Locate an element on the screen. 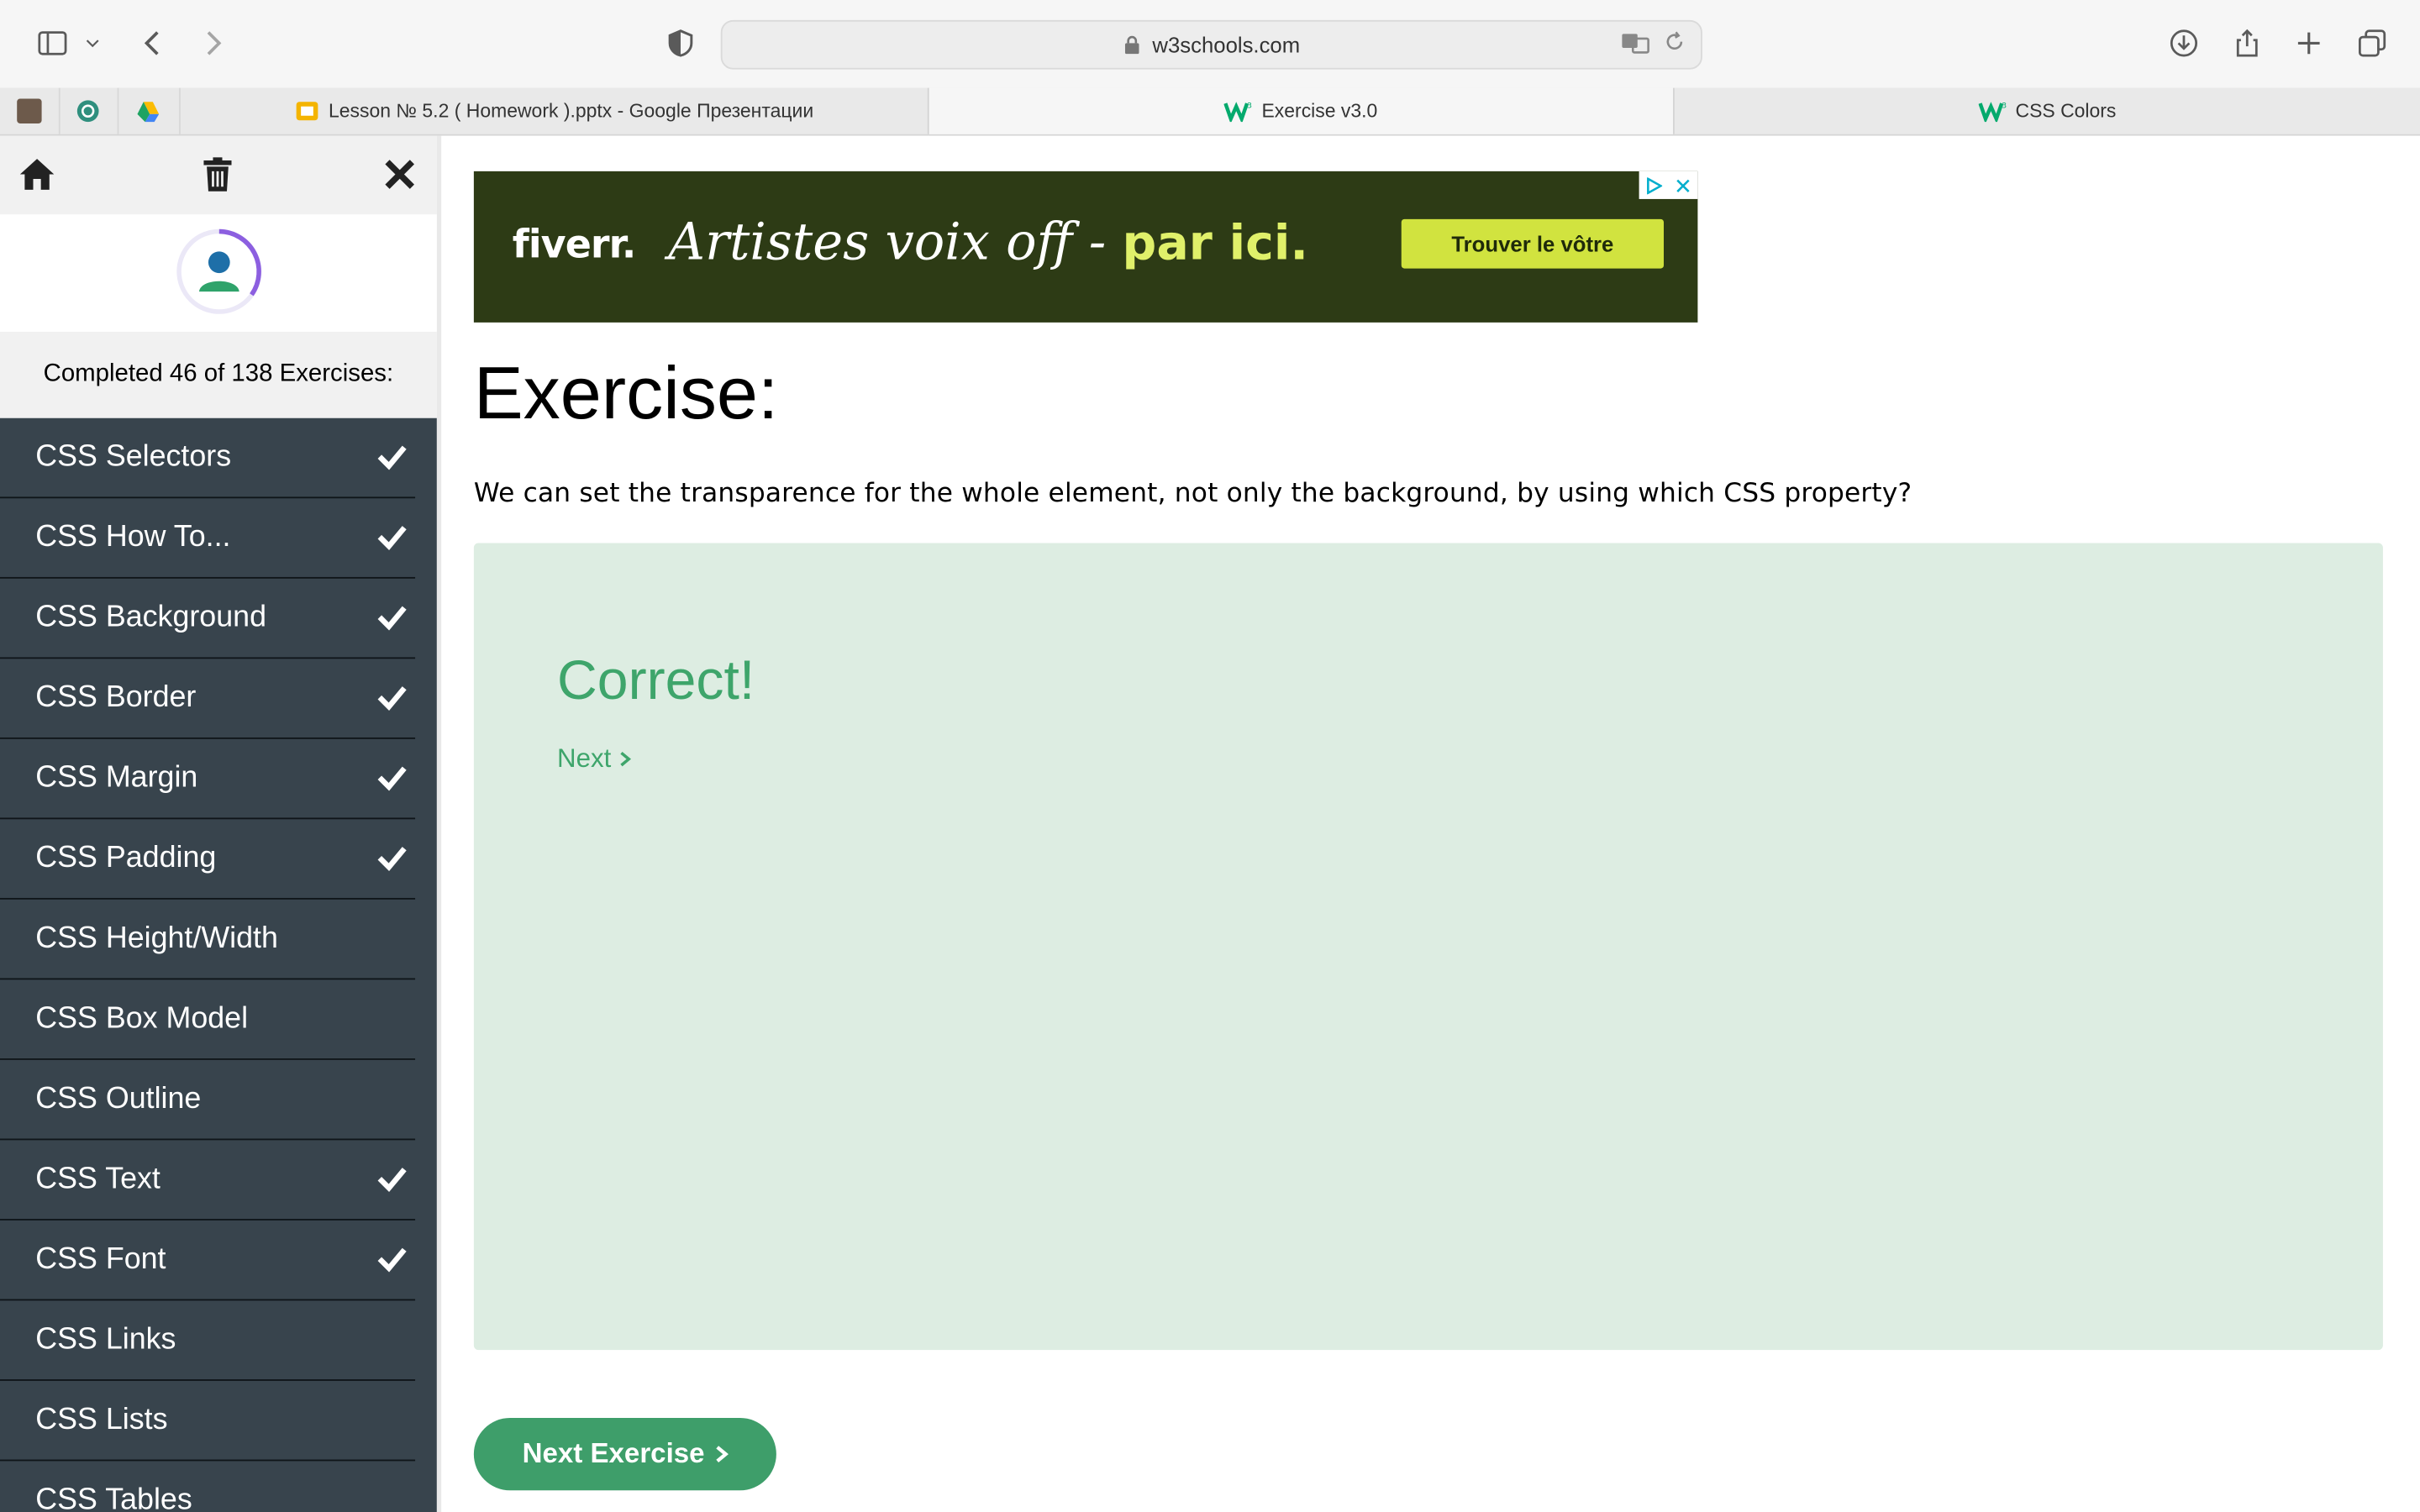  sidebar-item-label: CSS Selectors is located at coordinates (133, 456).